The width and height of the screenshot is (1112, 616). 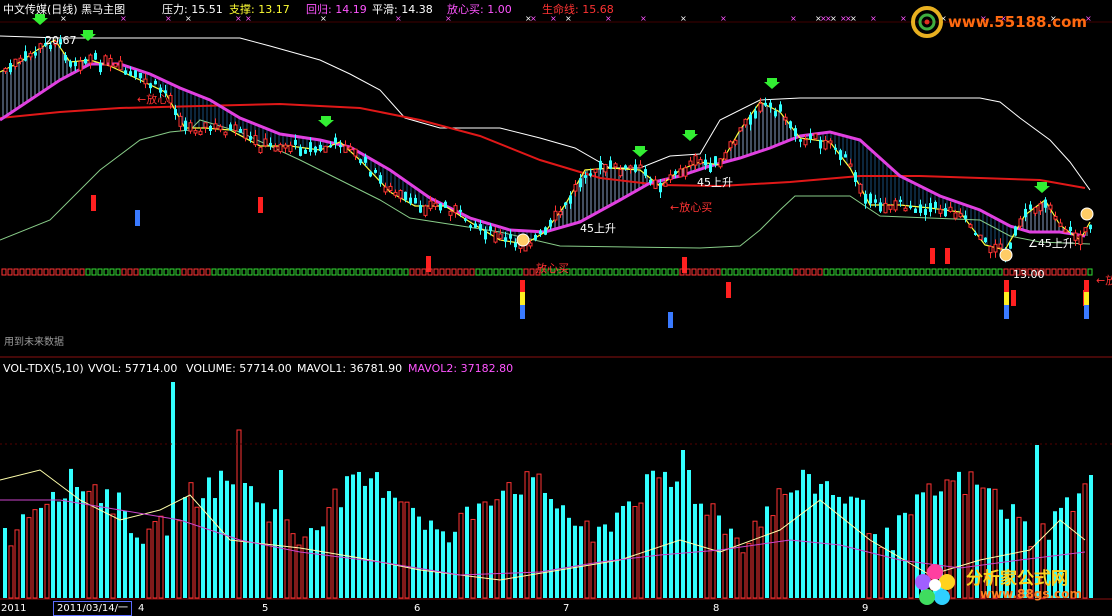 I want to click on header-buy-value: 1.00, so click(x=499, y=9).